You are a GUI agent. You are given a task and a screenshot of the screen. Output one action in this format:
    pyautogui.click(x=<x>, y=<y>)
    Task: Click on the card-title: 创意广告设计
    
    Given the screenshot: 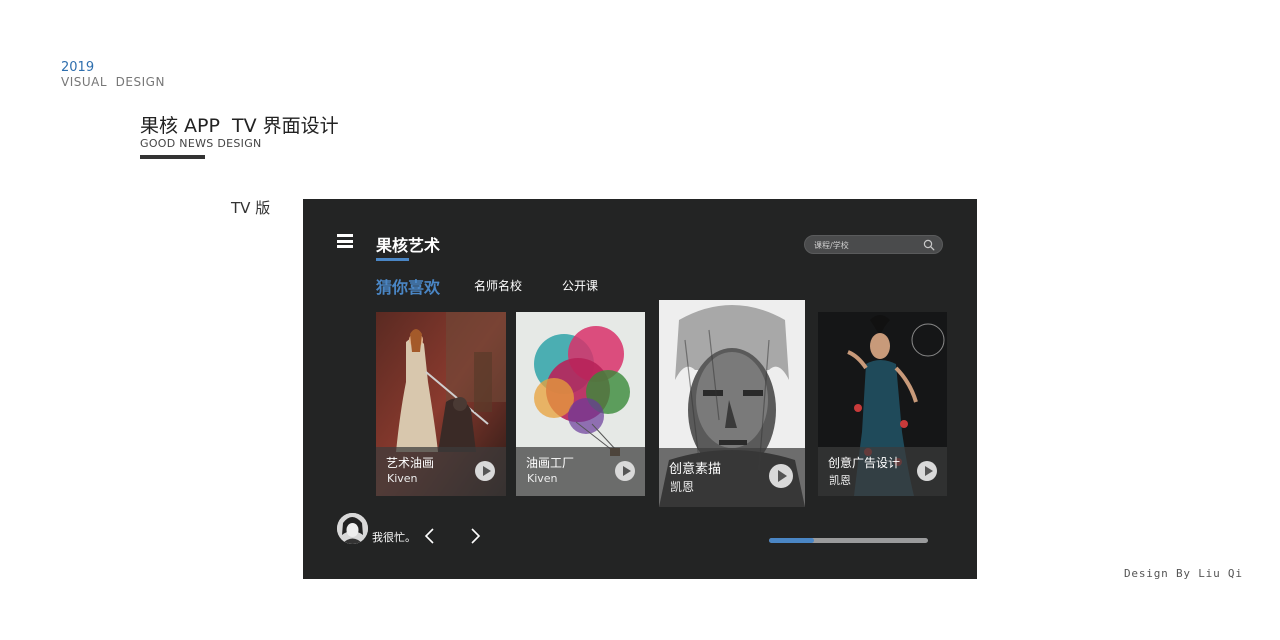 What is the action you would take?
    pyautogui.click(x=864, y=463)
    